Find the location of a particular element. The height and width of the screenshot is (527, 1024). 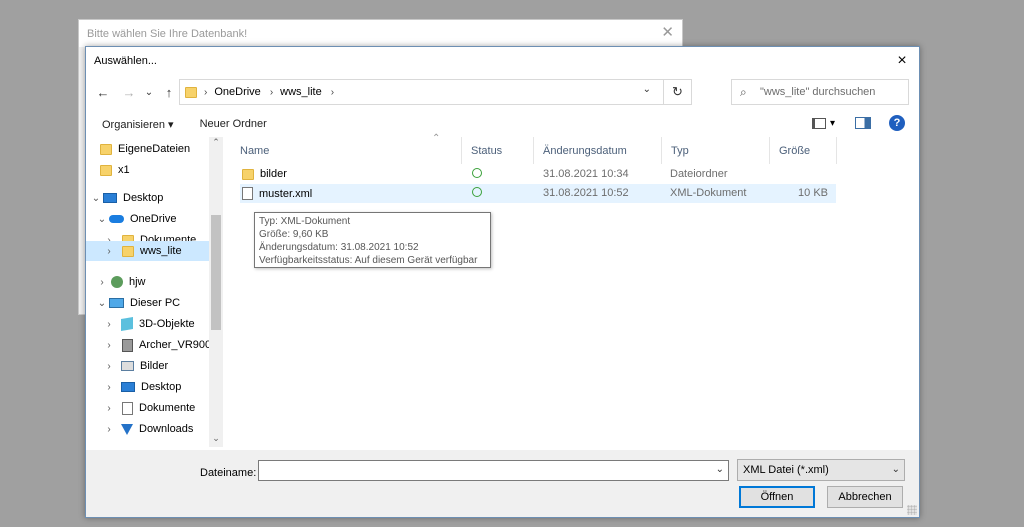

navigation-pane-scrollbar: ⌃ ⌄ is located at coordinates (216, 292).